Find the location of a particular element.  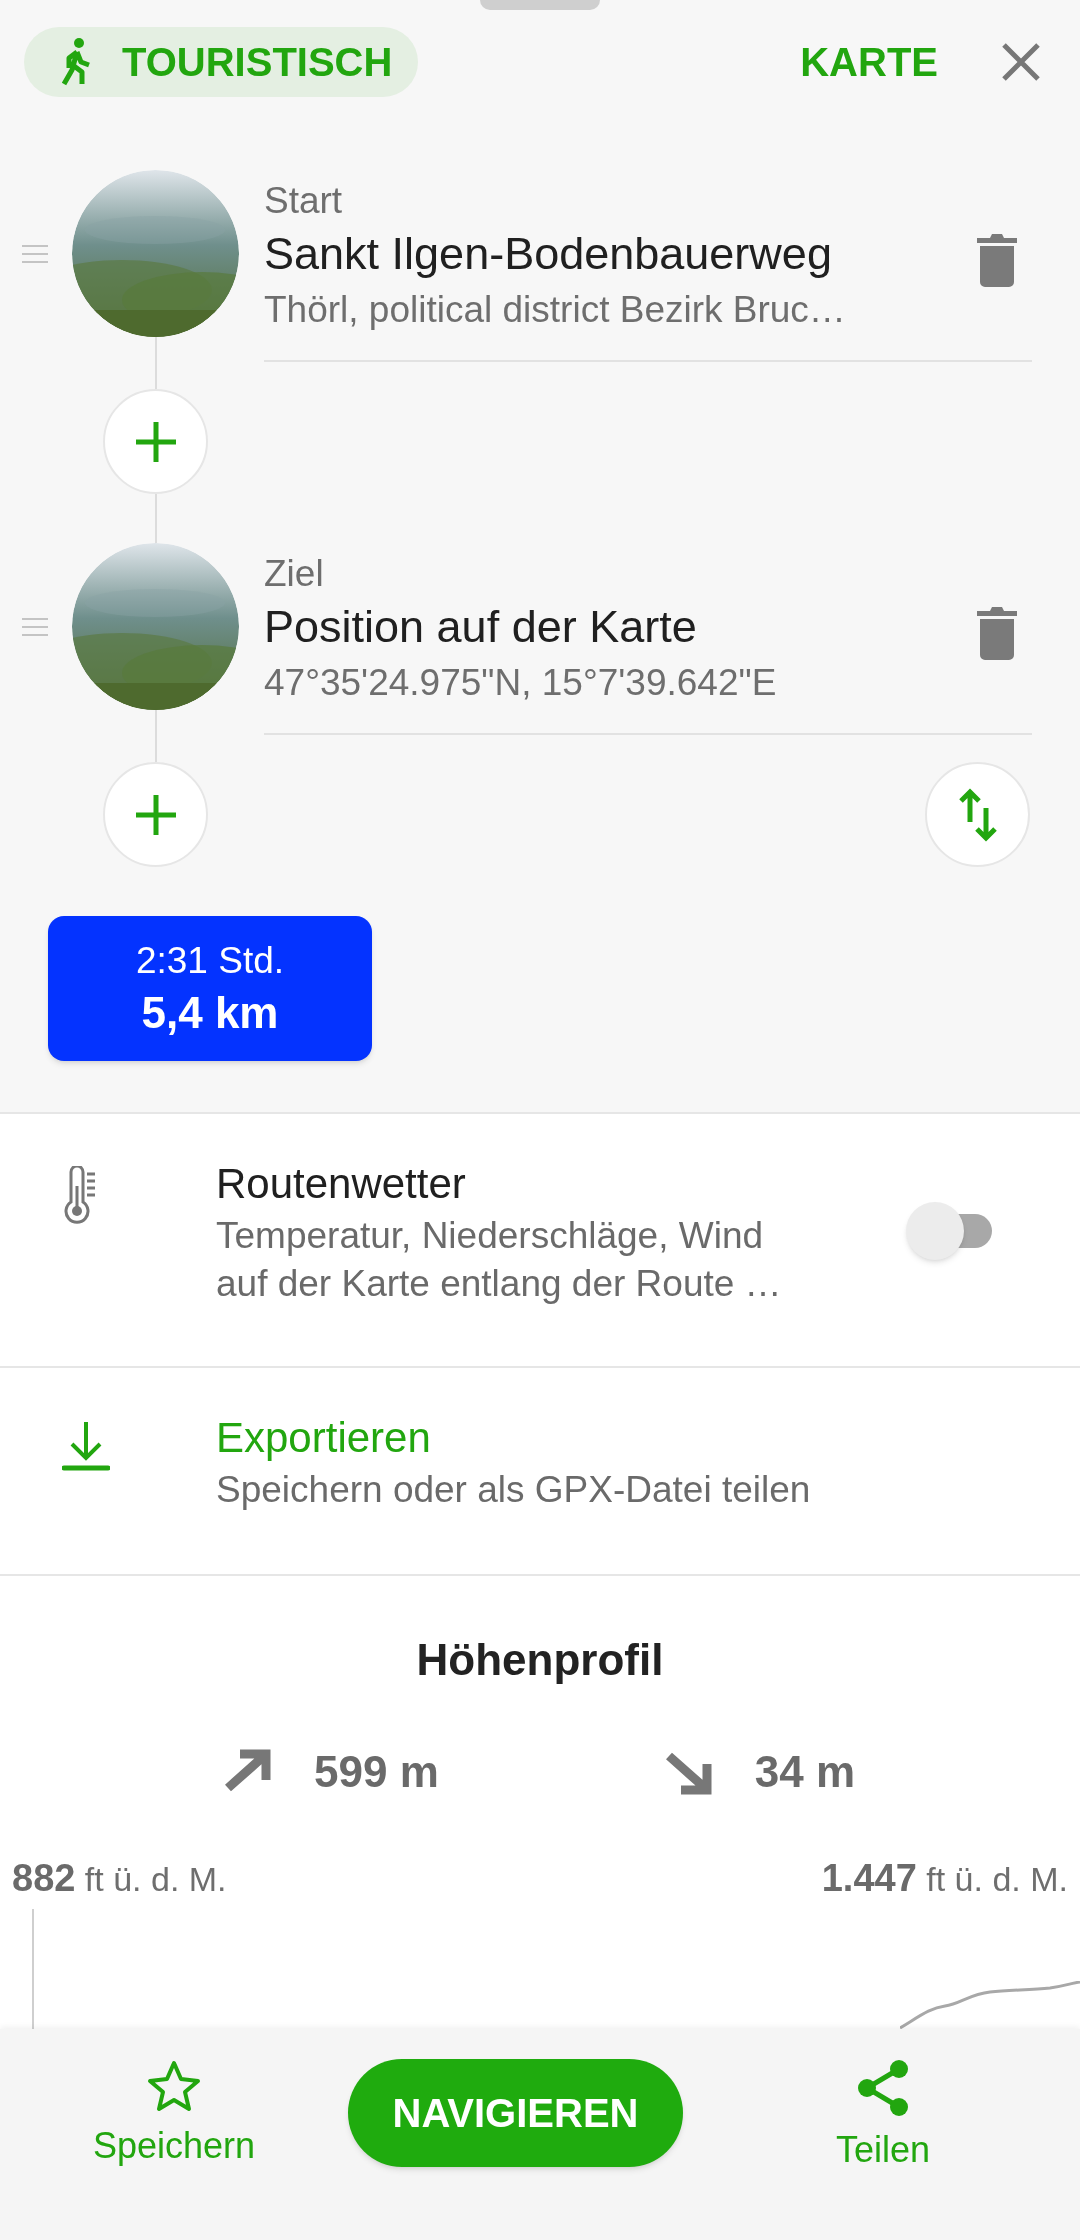

max-elevation-label: 1.447 ft ü. d. M. is located at coordinates (944, 1878).